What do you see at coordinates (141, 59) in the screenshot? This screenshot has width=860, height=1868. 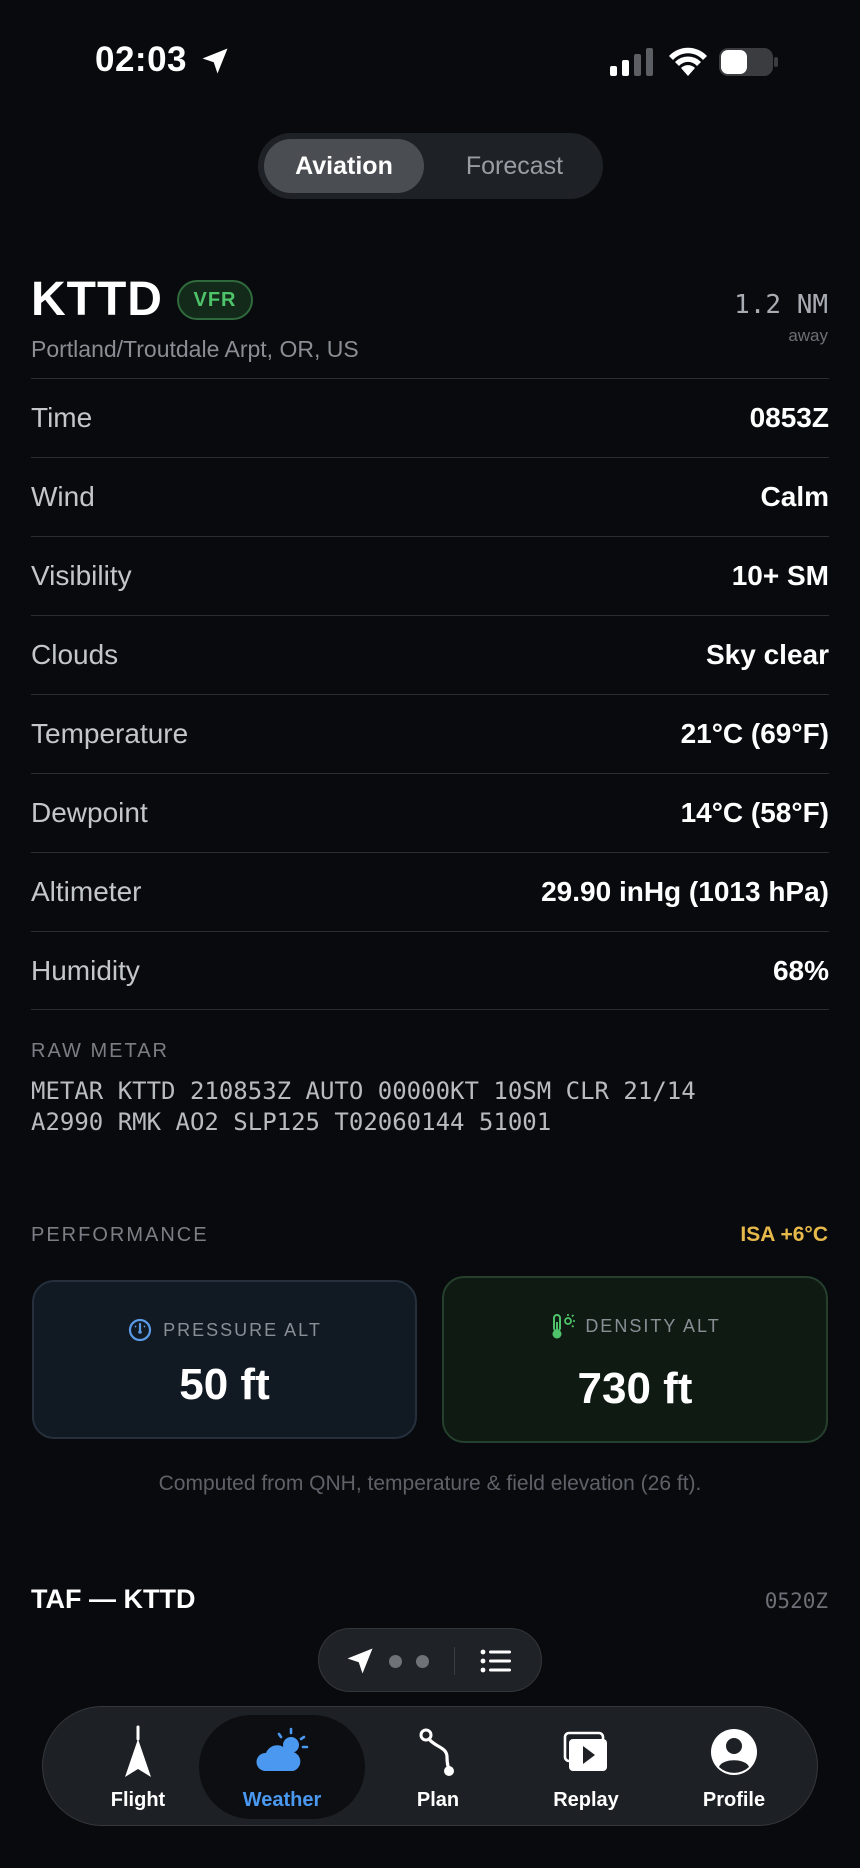 I see `status-time: 02:03` at bounding box center [141, 59].